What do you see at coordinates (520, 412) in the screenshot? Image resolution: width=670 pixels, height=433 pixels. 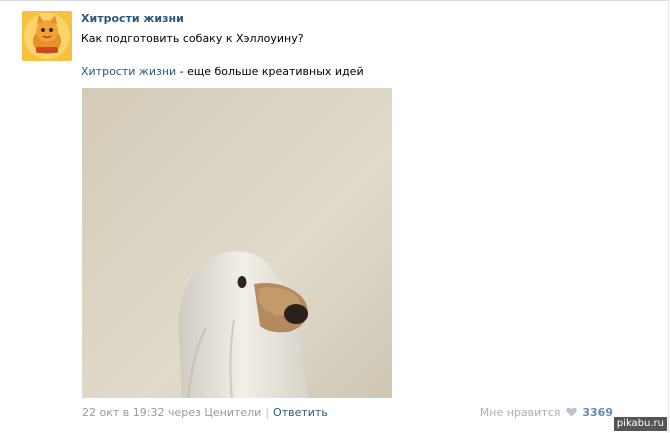 I see `like-label: Мне нравится` at bounding box center [520, 412].